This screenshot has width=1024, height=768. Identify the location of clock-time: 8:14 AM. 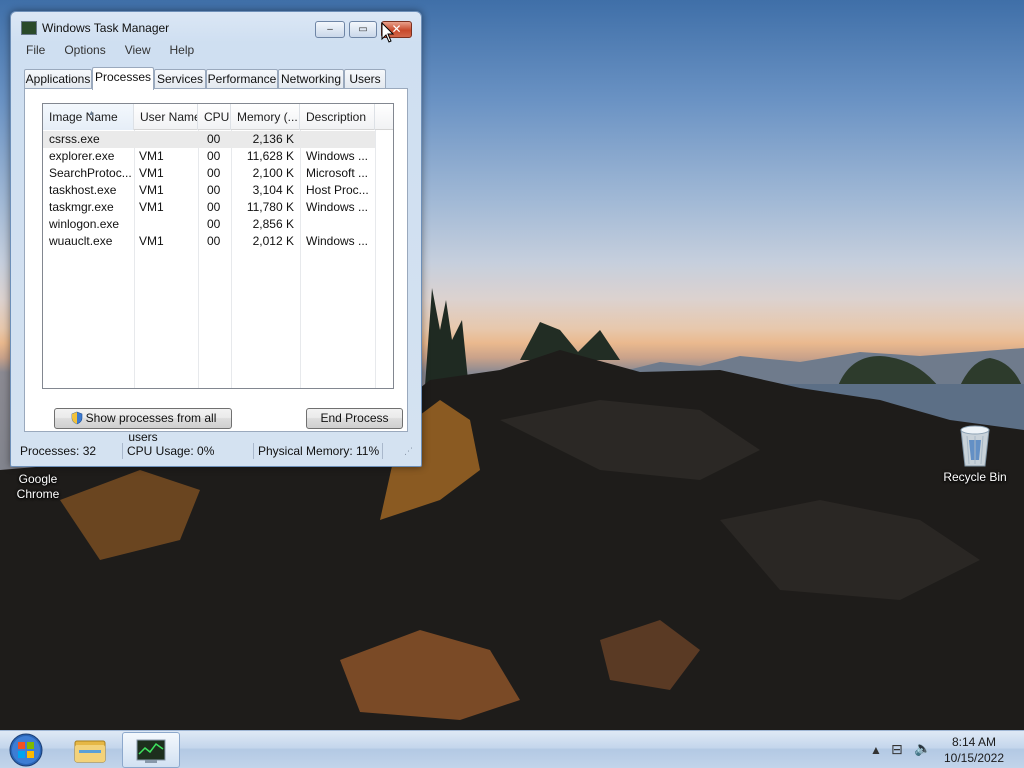
(974, 742).